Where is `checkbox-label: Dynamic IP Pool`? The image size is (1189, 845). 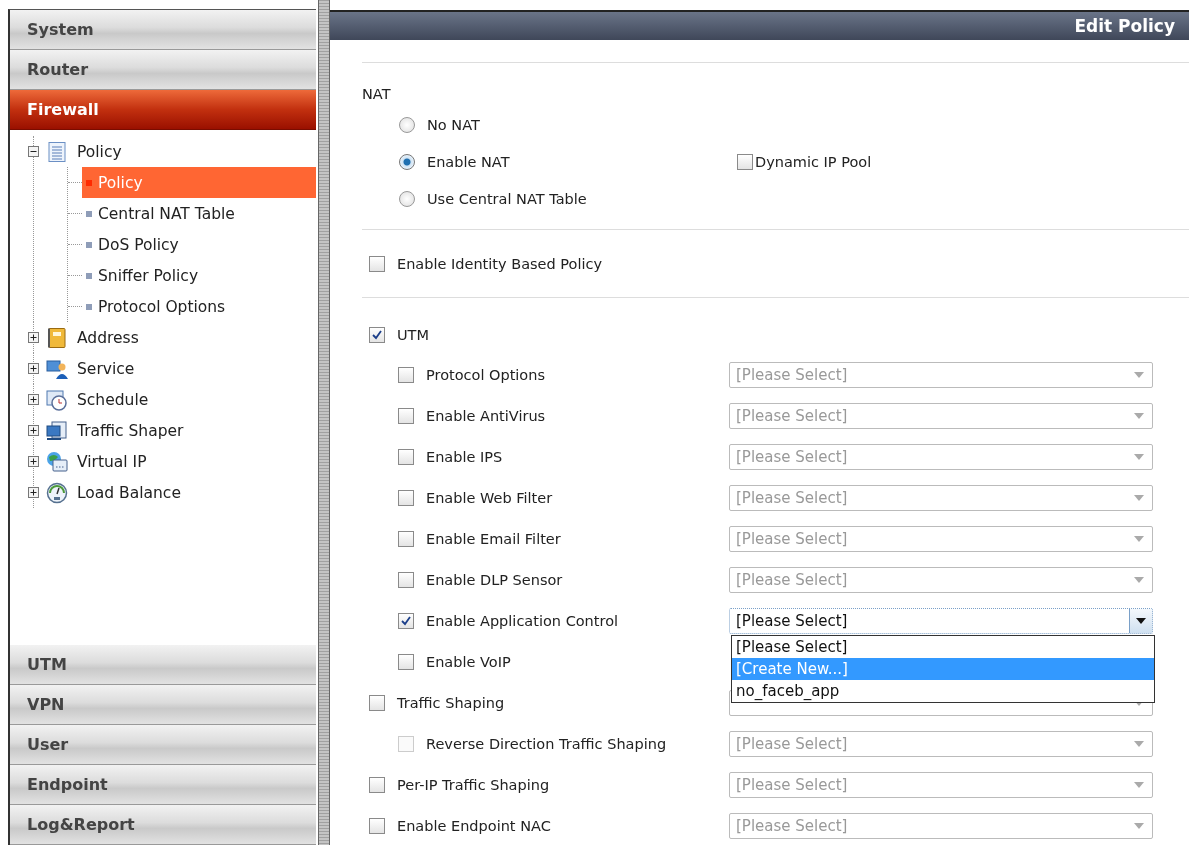
checkbox-label: Dynamic IP Pool is located at coordinates (813, 161).